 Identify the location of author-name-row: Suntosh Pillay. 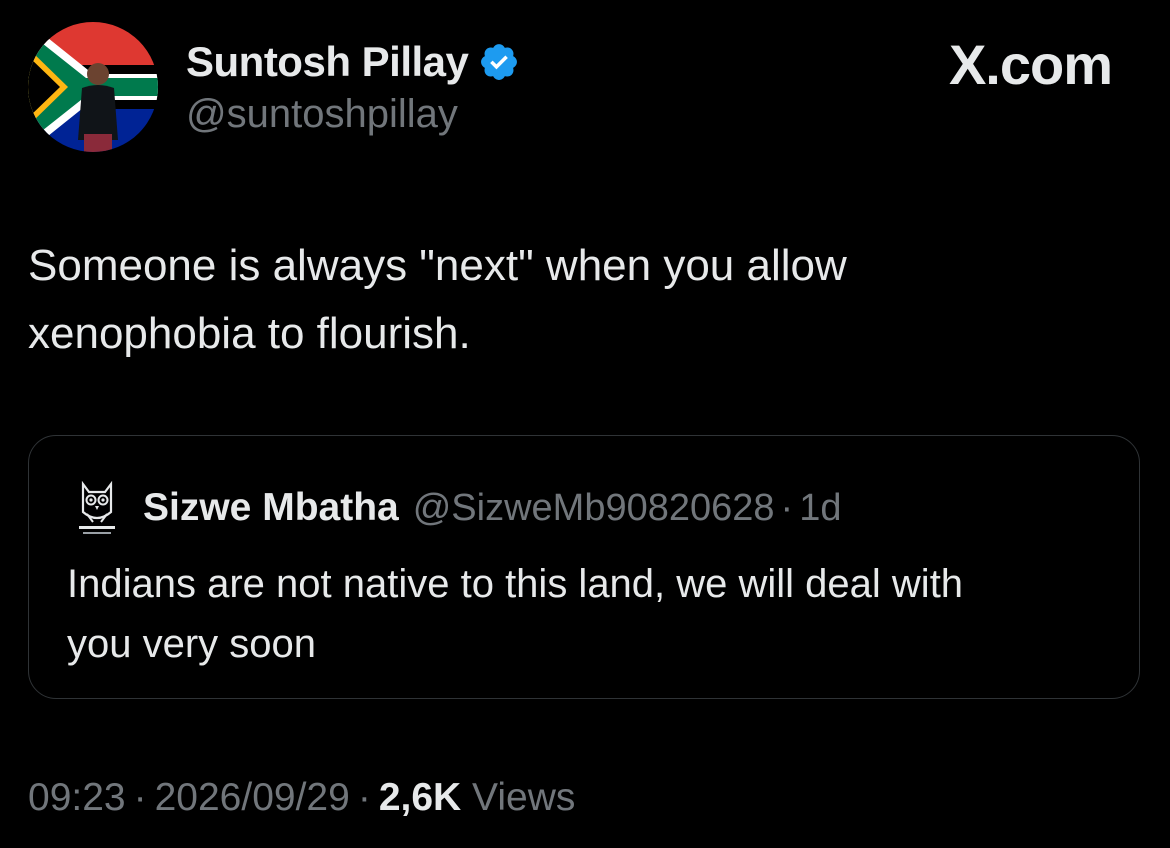
(353, 62).